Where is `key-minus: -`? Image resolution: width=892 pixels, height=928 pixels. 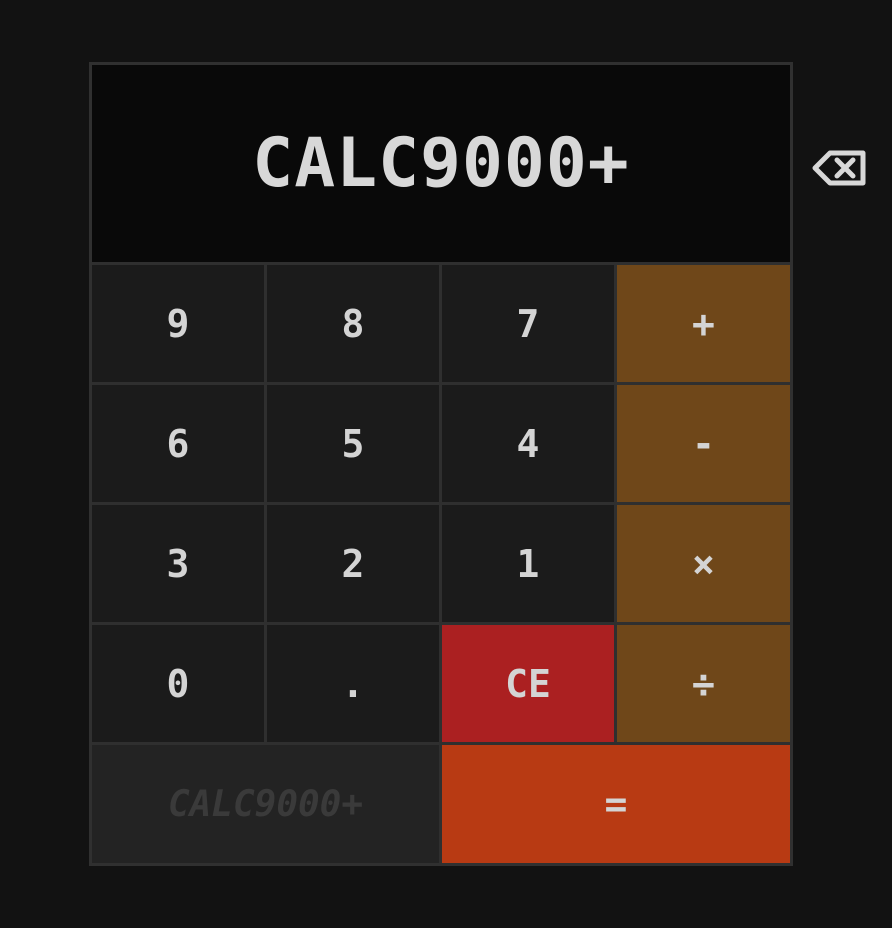
key-minus: - is located at coordinates (703, 443).